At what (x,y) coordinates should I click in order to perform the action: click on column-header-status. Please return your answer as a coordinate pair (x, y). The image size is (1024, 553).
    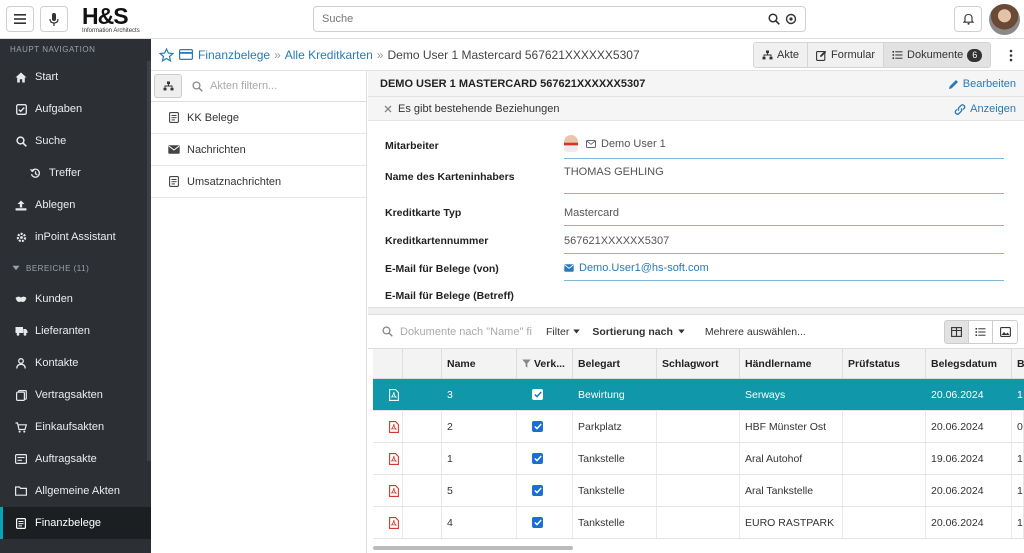
    Looking at the image, I should click on (422, 363).